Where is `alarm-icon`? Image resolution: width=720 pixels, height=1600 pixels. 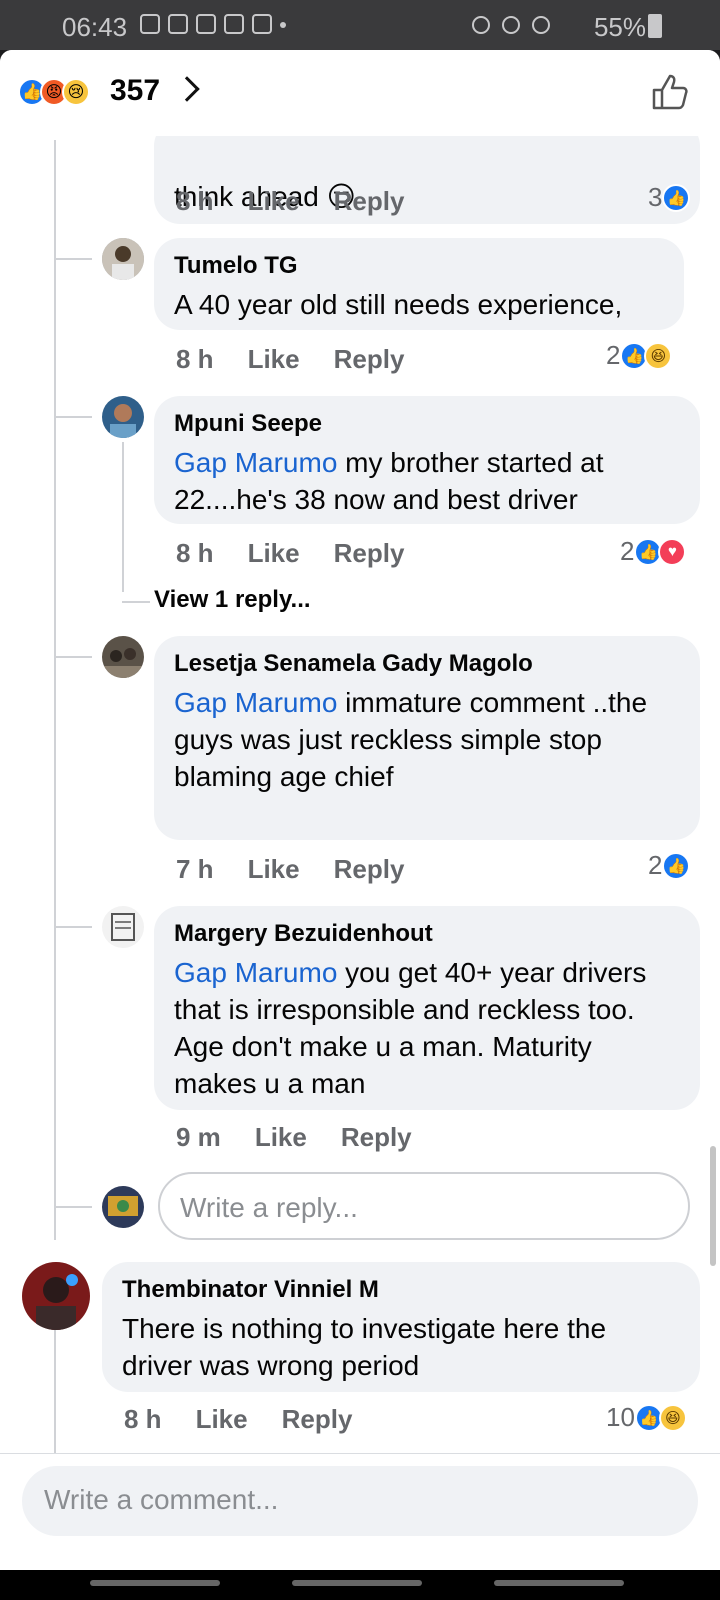
alarm-icon is located at coordinates (481, 25).